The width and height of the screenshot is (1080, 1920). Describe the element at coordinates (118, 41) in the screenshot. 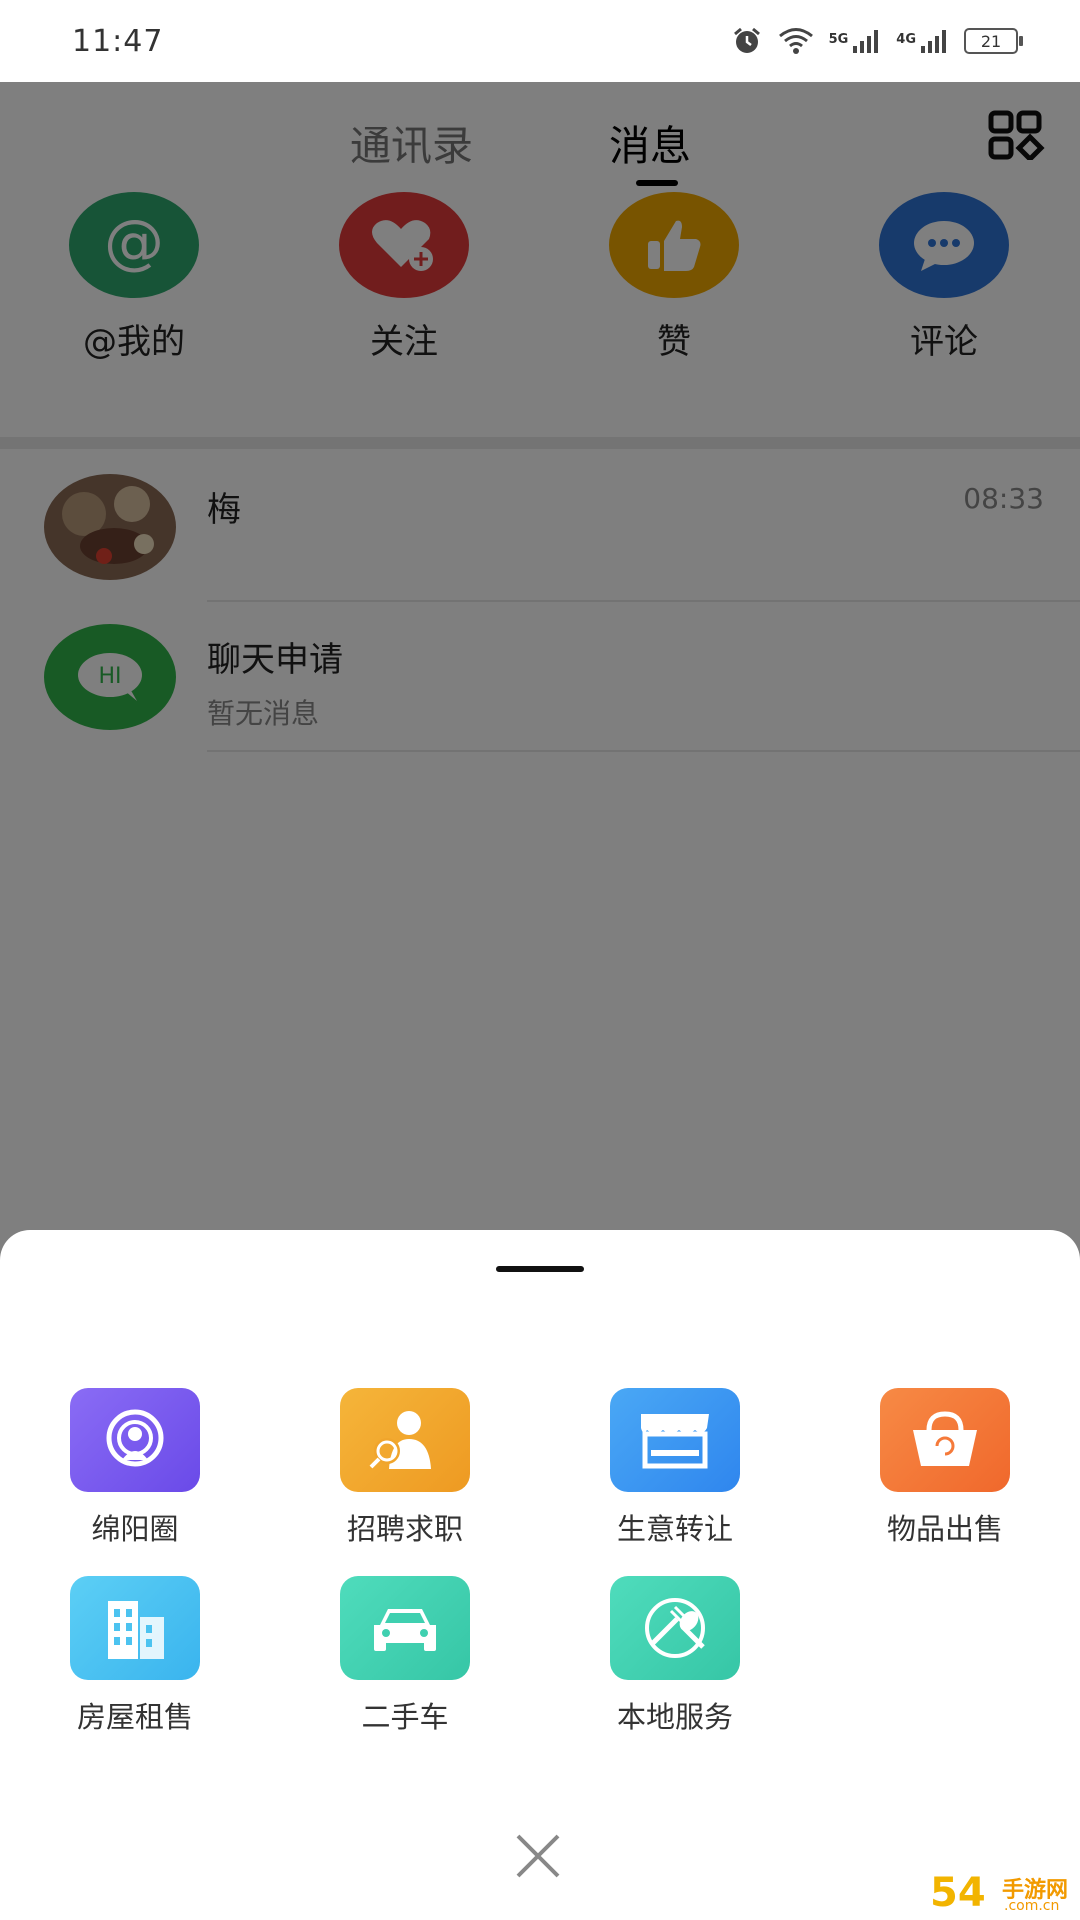

I see `status-time: 11:47` at that location.